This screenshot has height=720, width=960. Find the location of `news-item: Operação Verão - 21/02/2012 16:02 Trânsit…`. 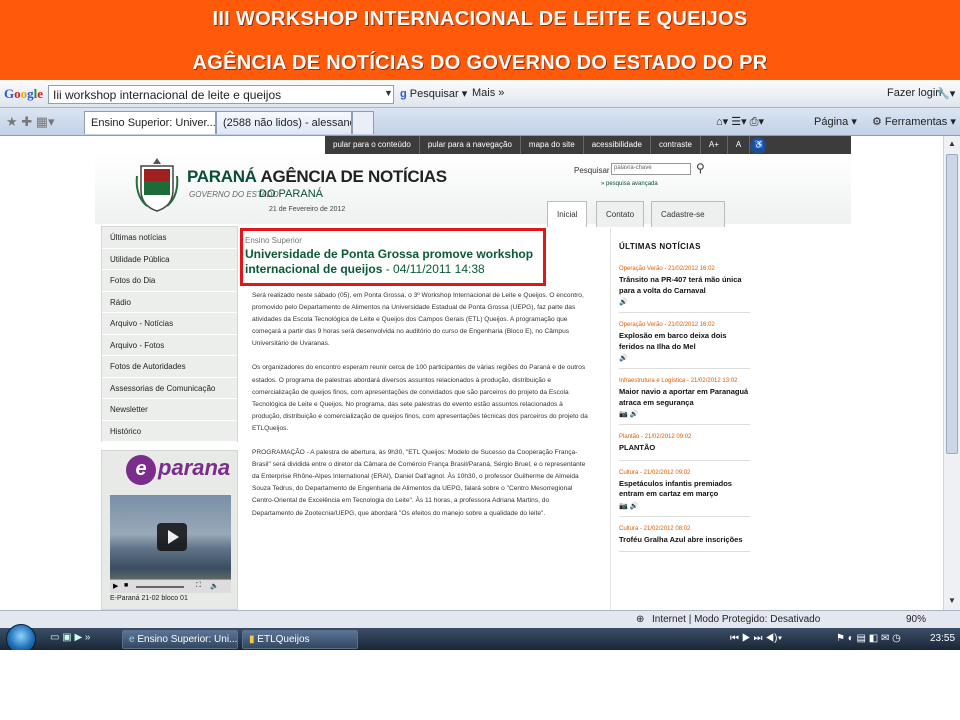

news-item: Operação Verão - 21/02/2012 16:02 Trânsit… is located at coordinates (684, 289).